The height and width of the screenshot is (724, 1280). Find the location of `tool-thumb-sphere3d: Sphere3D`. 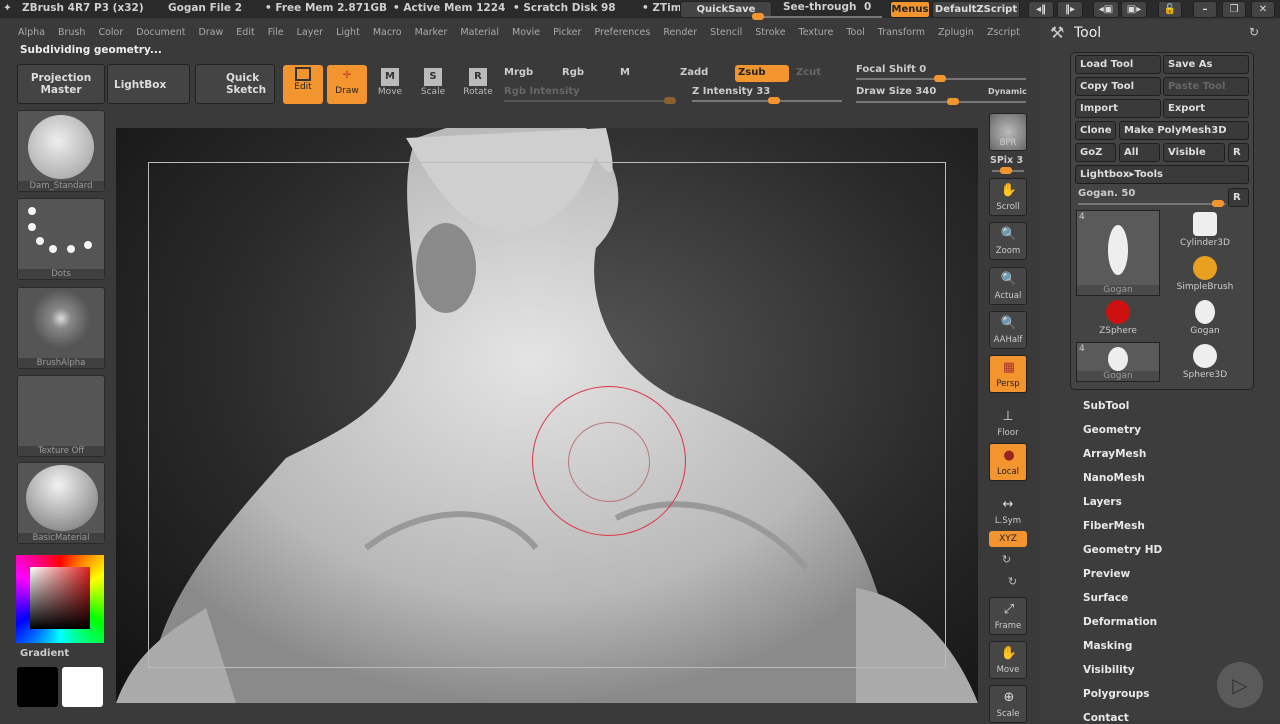

tool-thumb-sphere3d: Sphere3D is located at coordinates (1205, 363).